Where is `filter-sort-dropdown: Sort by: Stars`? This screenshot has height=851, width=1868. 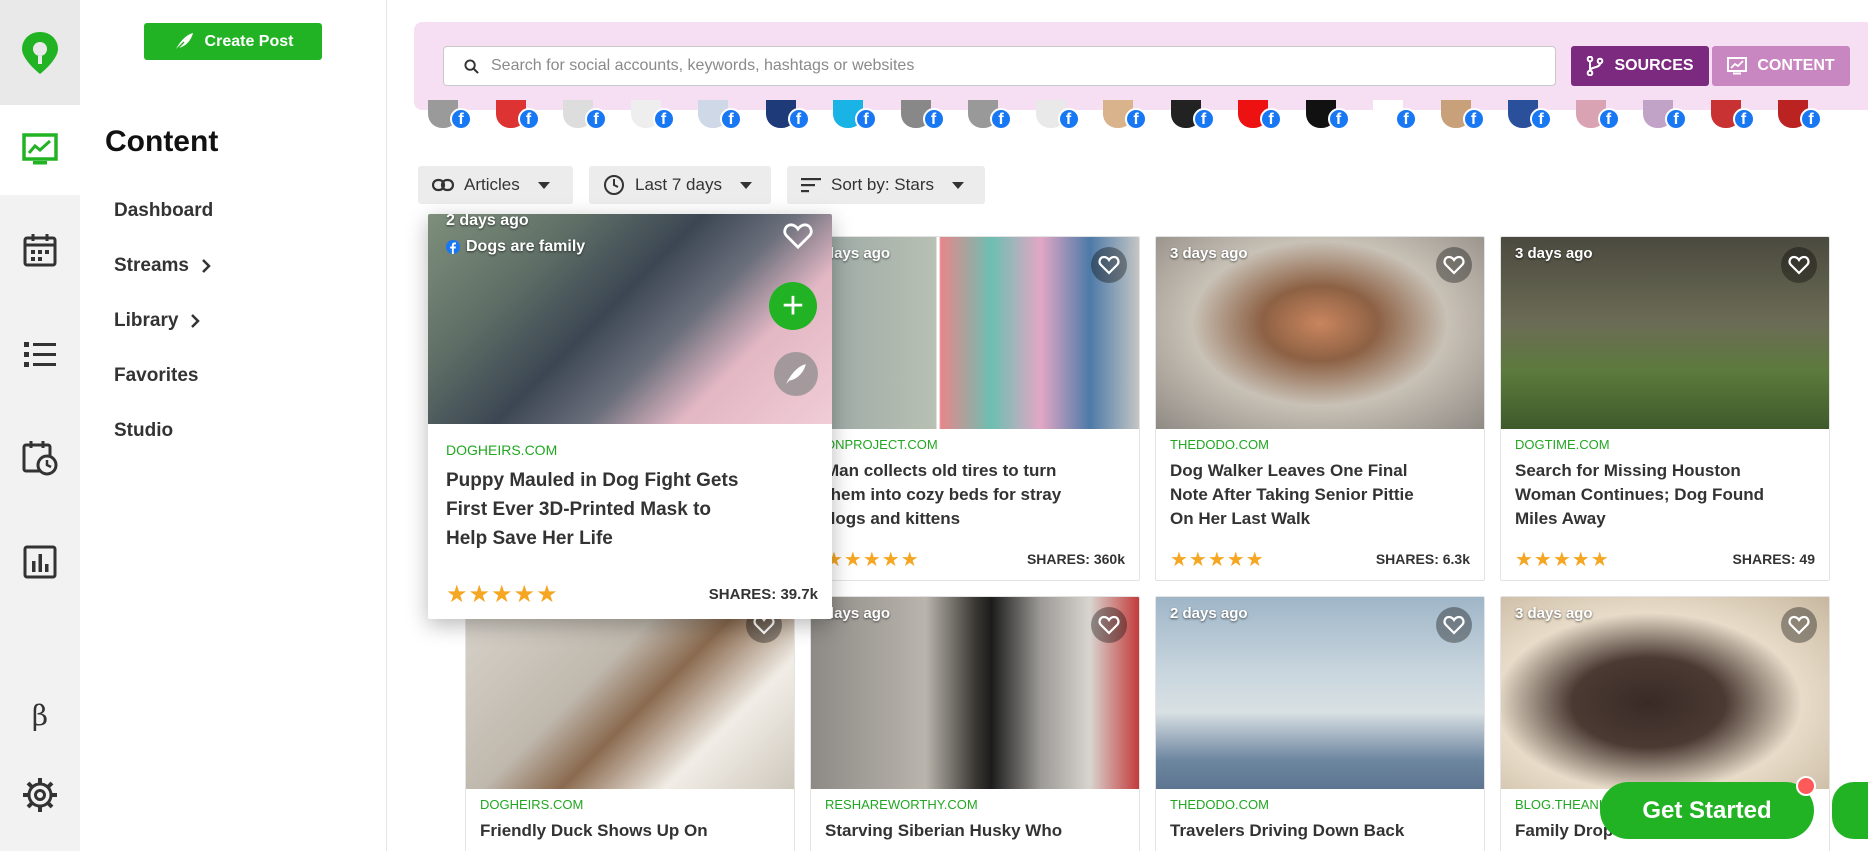
filter-sort-dropdown: Sort by: Stars is located at coordinates (886, 185).